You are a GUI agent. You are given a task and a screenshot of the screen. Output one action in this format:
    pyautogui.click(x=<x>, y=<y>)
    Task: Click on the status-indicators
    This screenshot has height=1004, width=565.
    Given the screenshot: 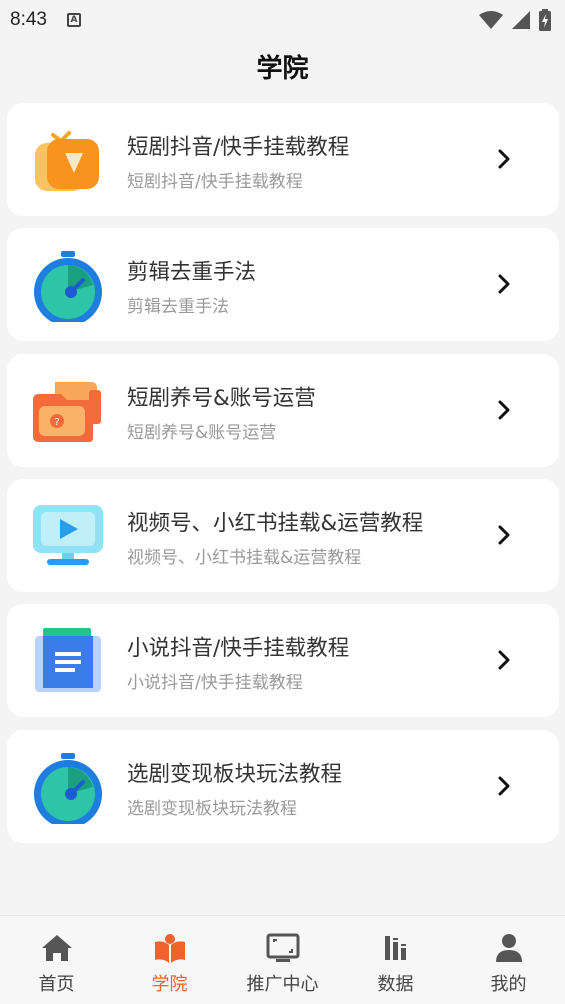 What is the action you would take?
    pyautogui.click(x=515, y=20)
    